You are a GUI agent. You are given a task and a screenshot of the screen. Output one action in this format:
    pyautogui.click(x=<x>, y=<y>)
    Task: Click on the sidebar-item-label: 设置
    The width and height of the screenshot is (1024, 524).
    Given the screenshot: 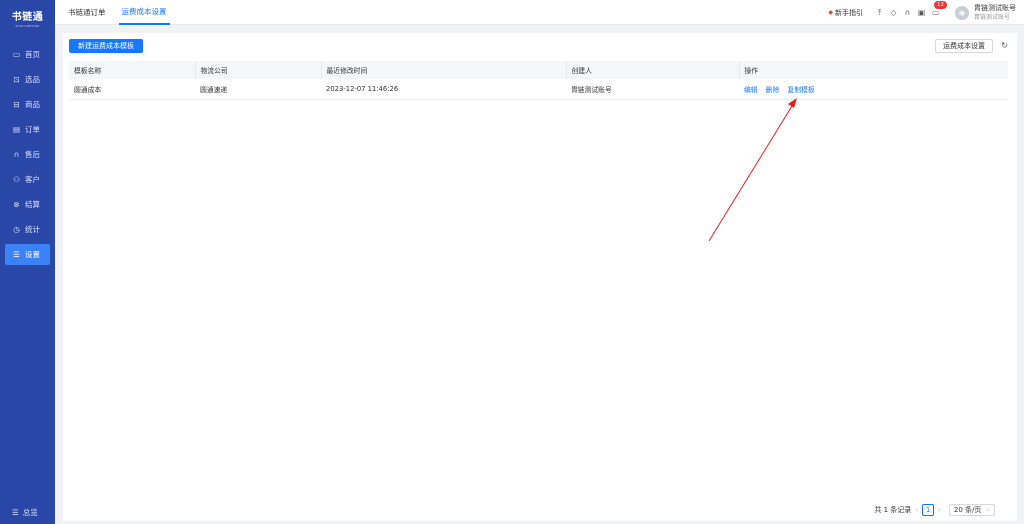 What is the action you would take?
    pyautogui.click(x=32, y=254)
    